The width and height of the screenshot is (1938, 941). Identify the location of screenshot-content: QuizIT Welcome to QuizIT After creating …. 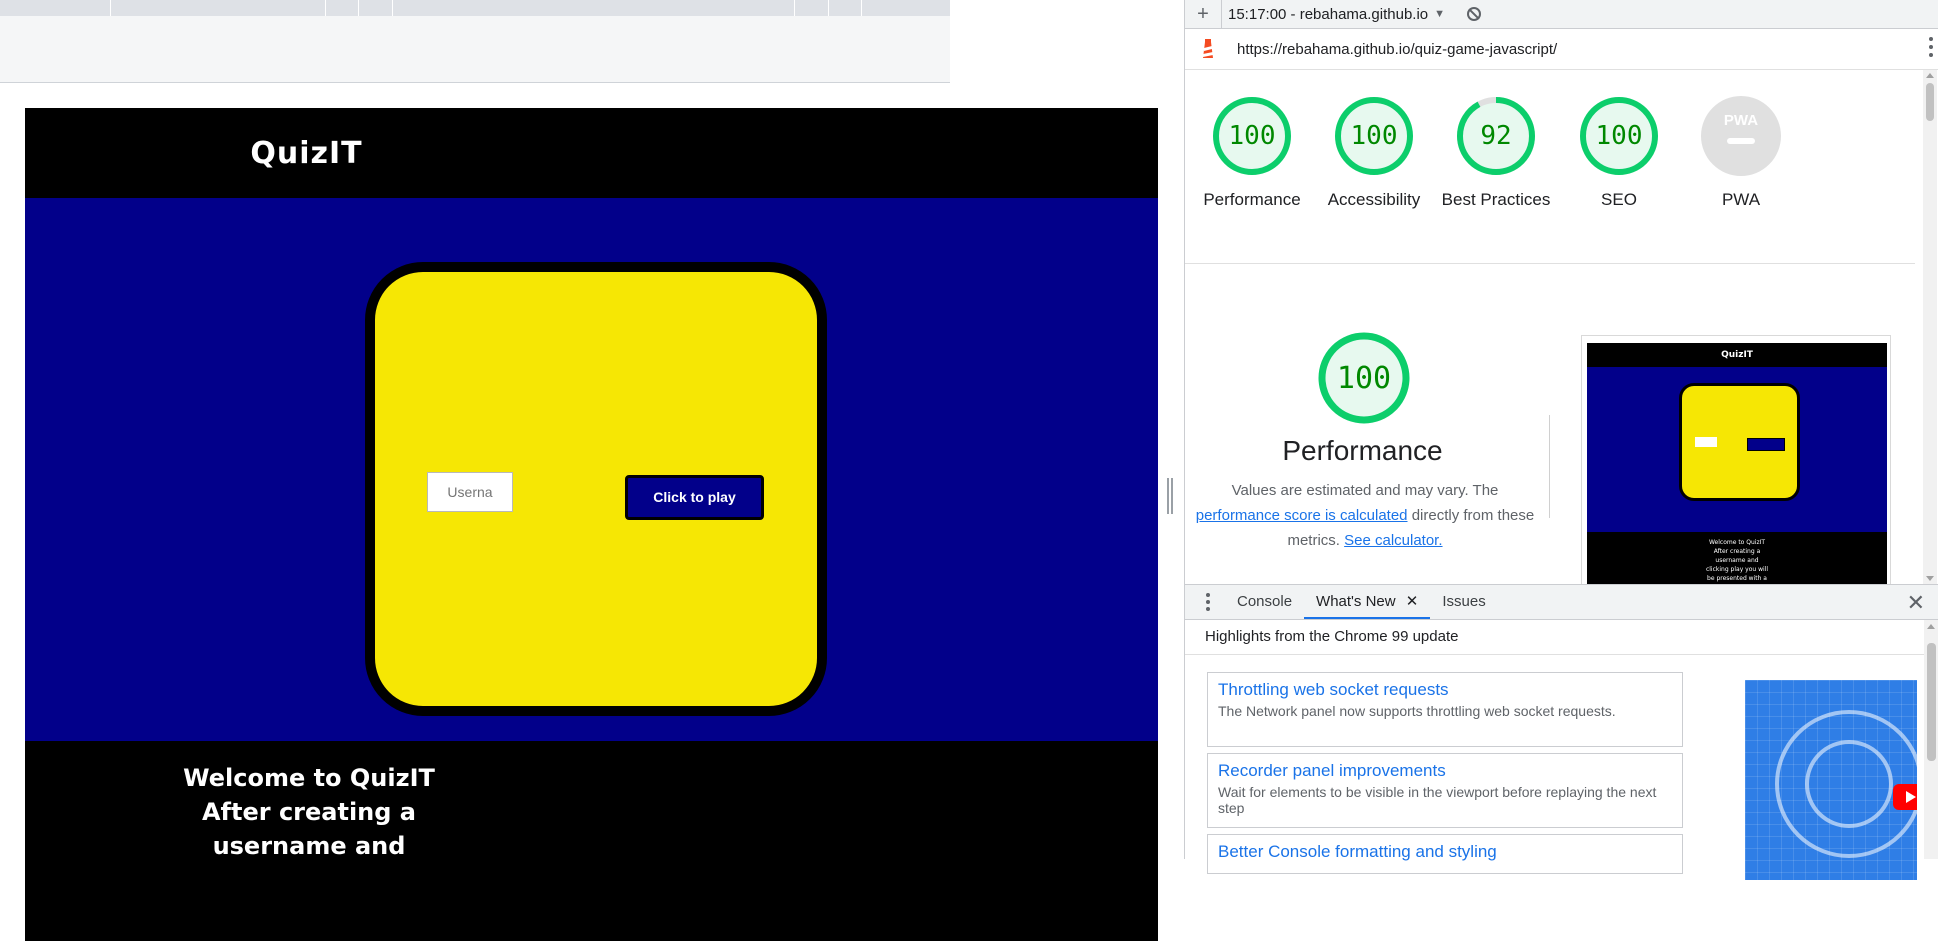
(1737, 463).